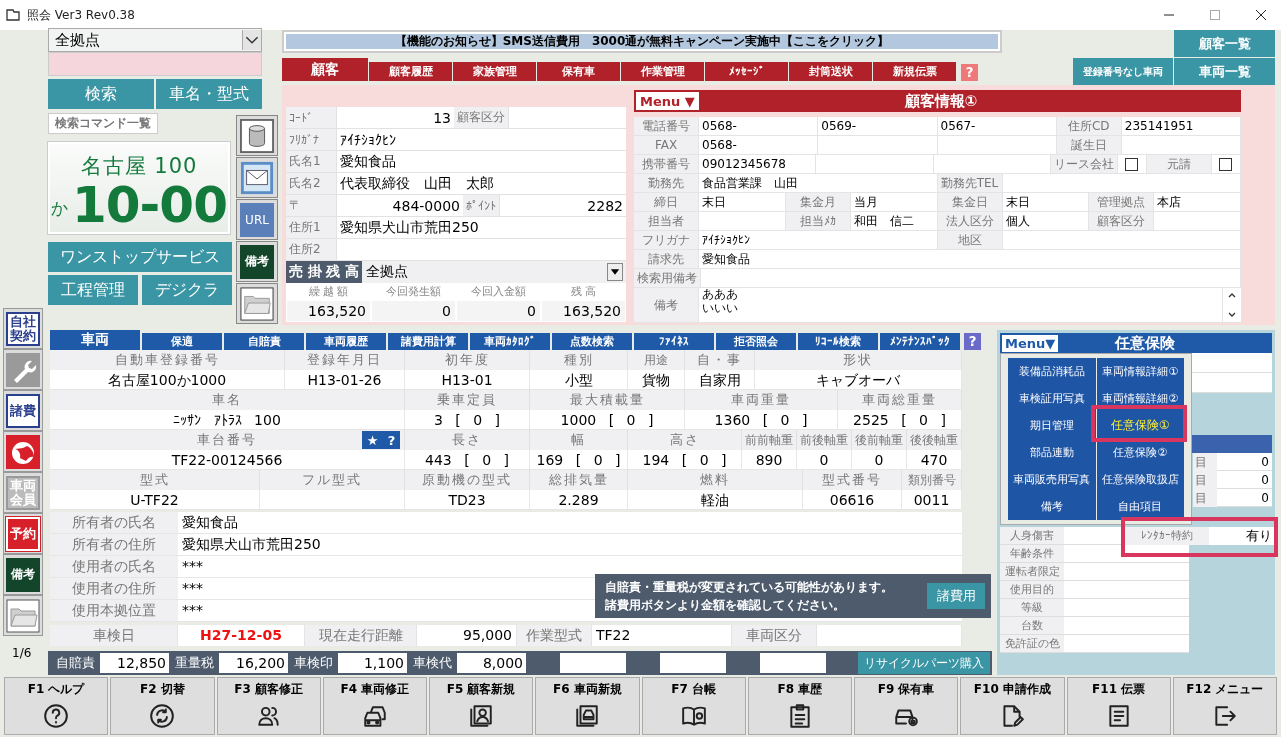  What do you see at coordinates (1052, 398) in the screenshot?
I see `menu-item: 車検証用写真` at bounding box center [1052, 398].